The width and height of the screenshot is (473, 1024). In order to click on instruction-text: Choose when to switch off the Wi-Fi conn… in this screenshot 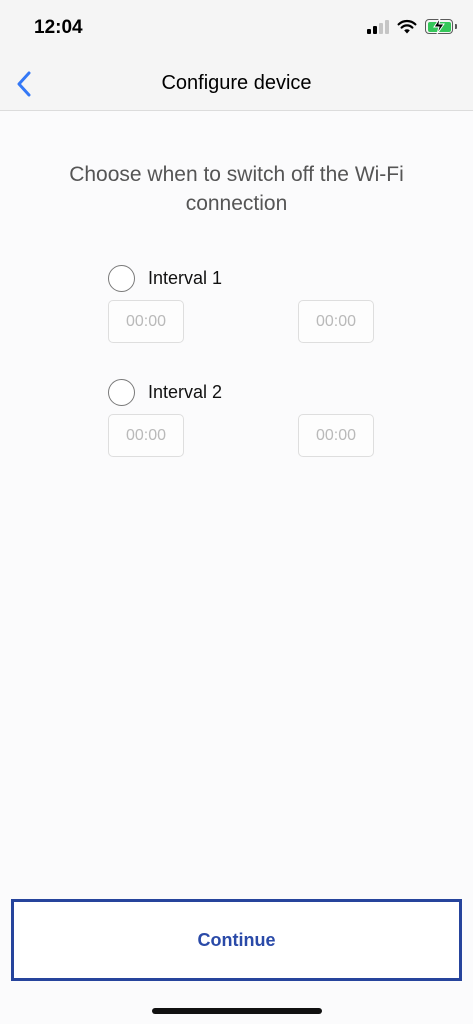, I will do `click(236, 189)`.